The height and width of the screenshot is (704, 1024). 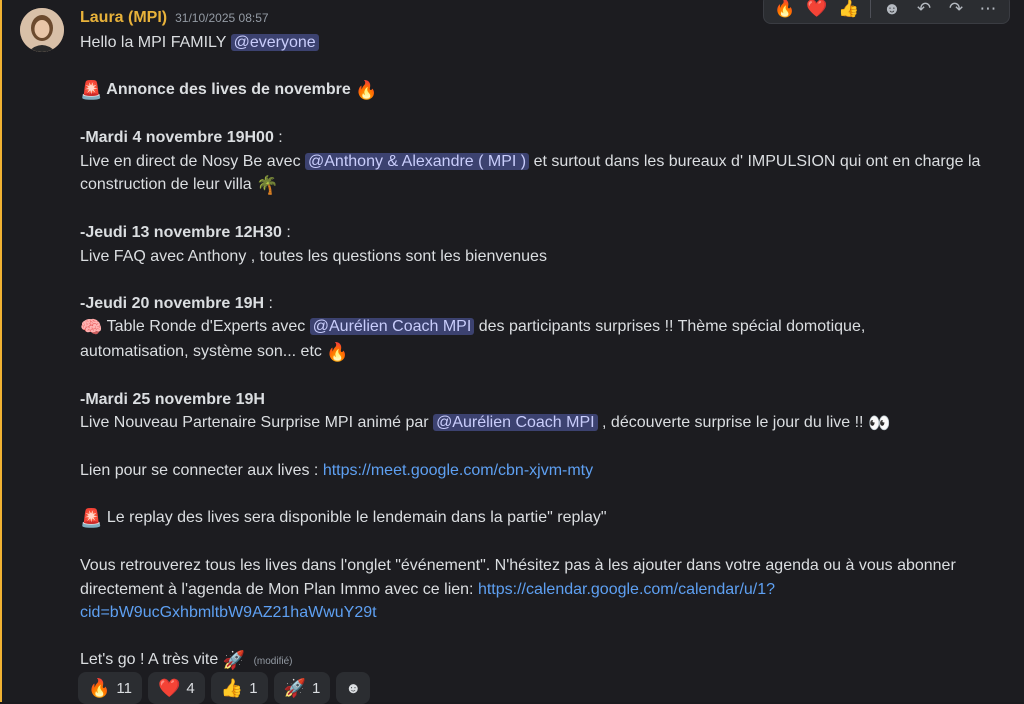 I want to click on closing-line: Let's go ! A très vite 🚀 (modifié), so click(x=542, y=661).